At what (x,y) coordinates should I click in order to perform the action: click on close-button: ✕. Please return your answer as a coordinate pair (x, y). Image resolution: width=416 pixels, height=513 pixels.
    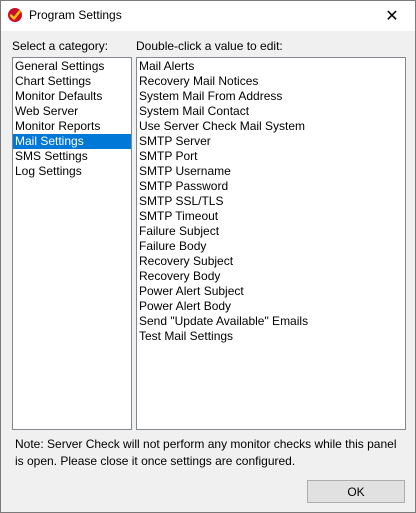
    Looking at the image, I should click on (392, 16).